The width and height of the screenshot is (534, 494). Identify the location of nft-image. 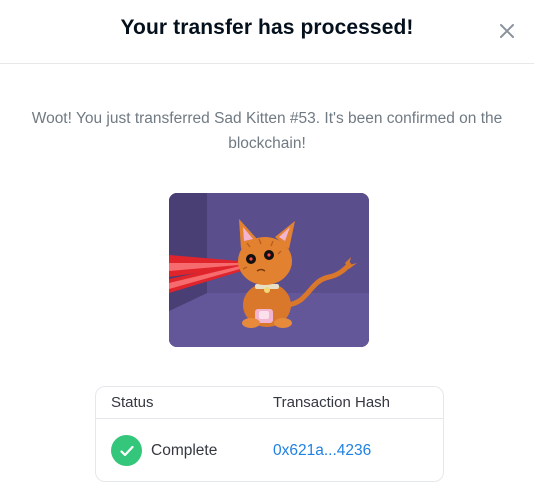
(269, 270).